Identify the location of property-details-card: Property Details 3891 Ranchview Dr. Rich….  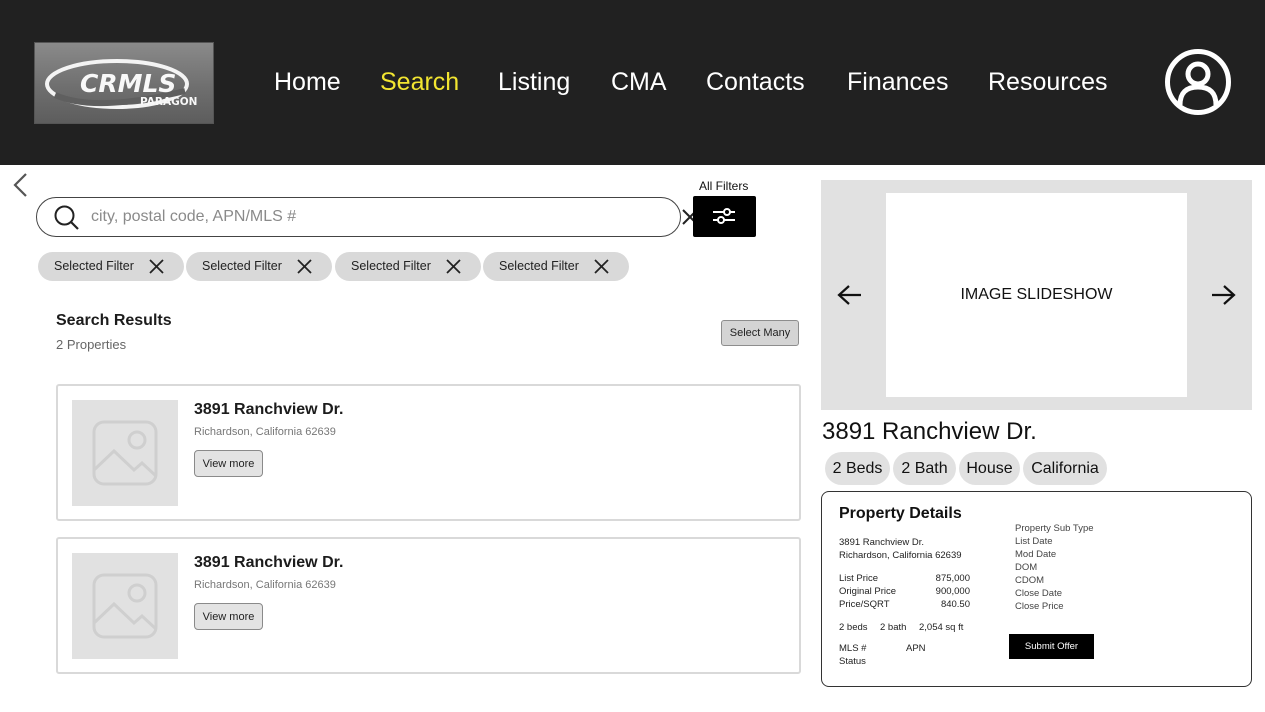
(1036, 589).